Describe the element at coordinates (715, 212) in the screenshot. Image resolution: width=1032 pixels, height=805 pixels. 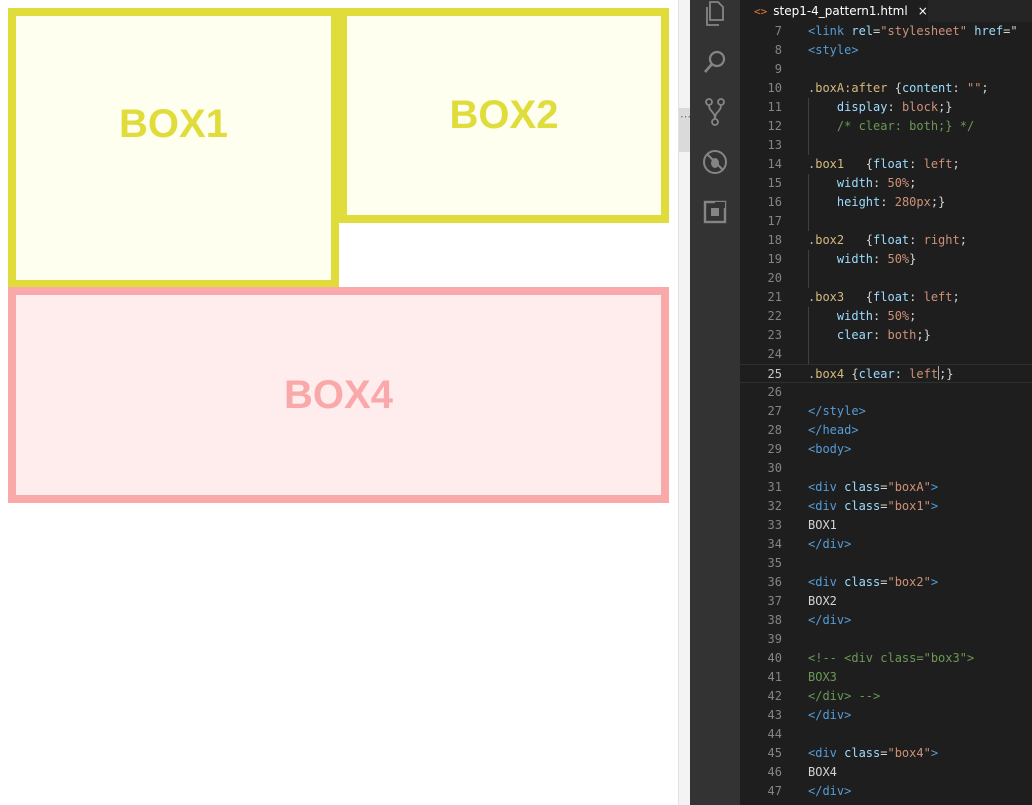
I see `extensions-icon` at that location.